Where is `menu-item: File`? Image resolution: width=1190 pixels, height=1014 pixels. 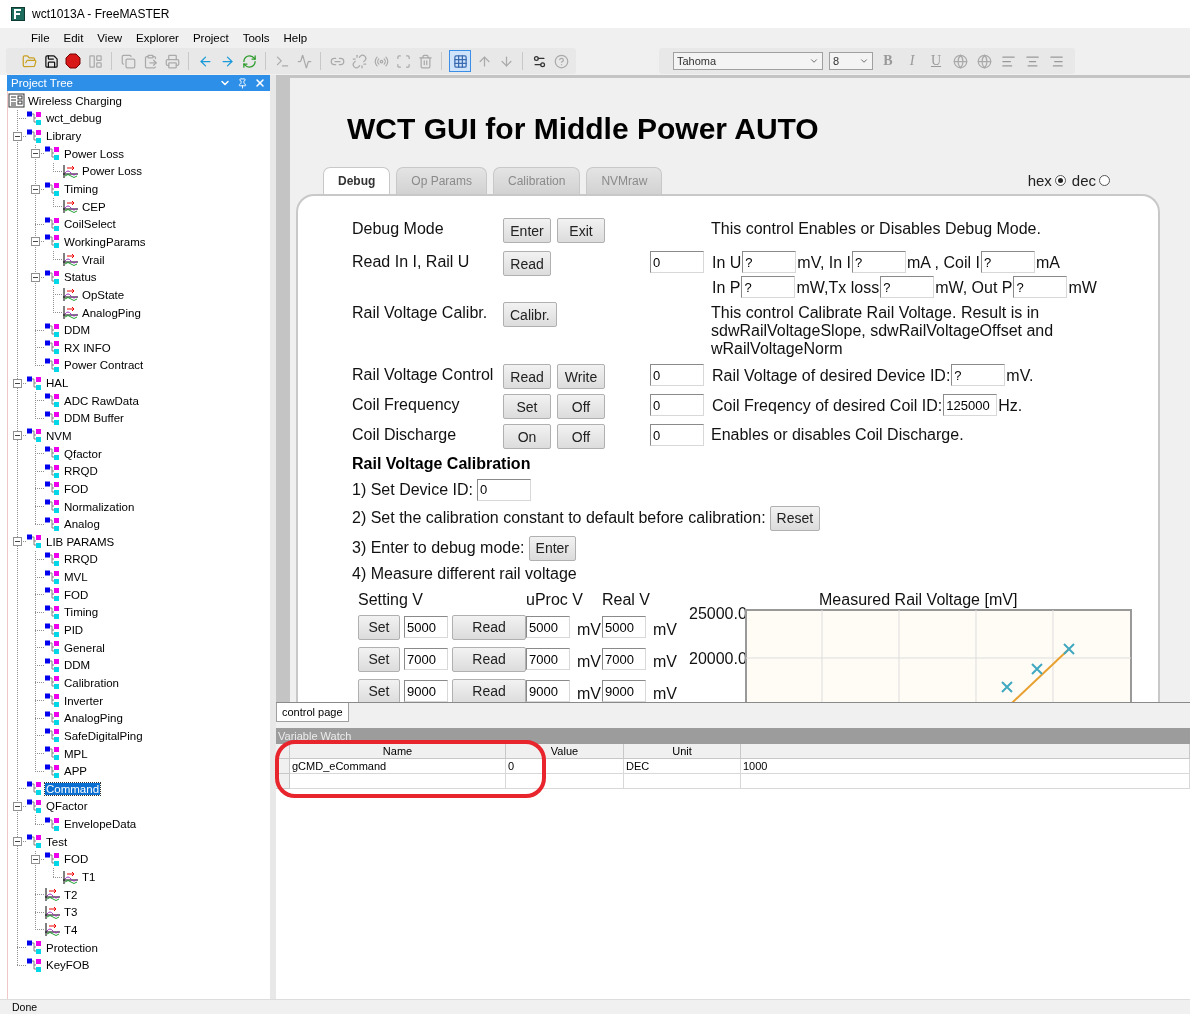 menu-item: File is located at coordinates (40, 37).